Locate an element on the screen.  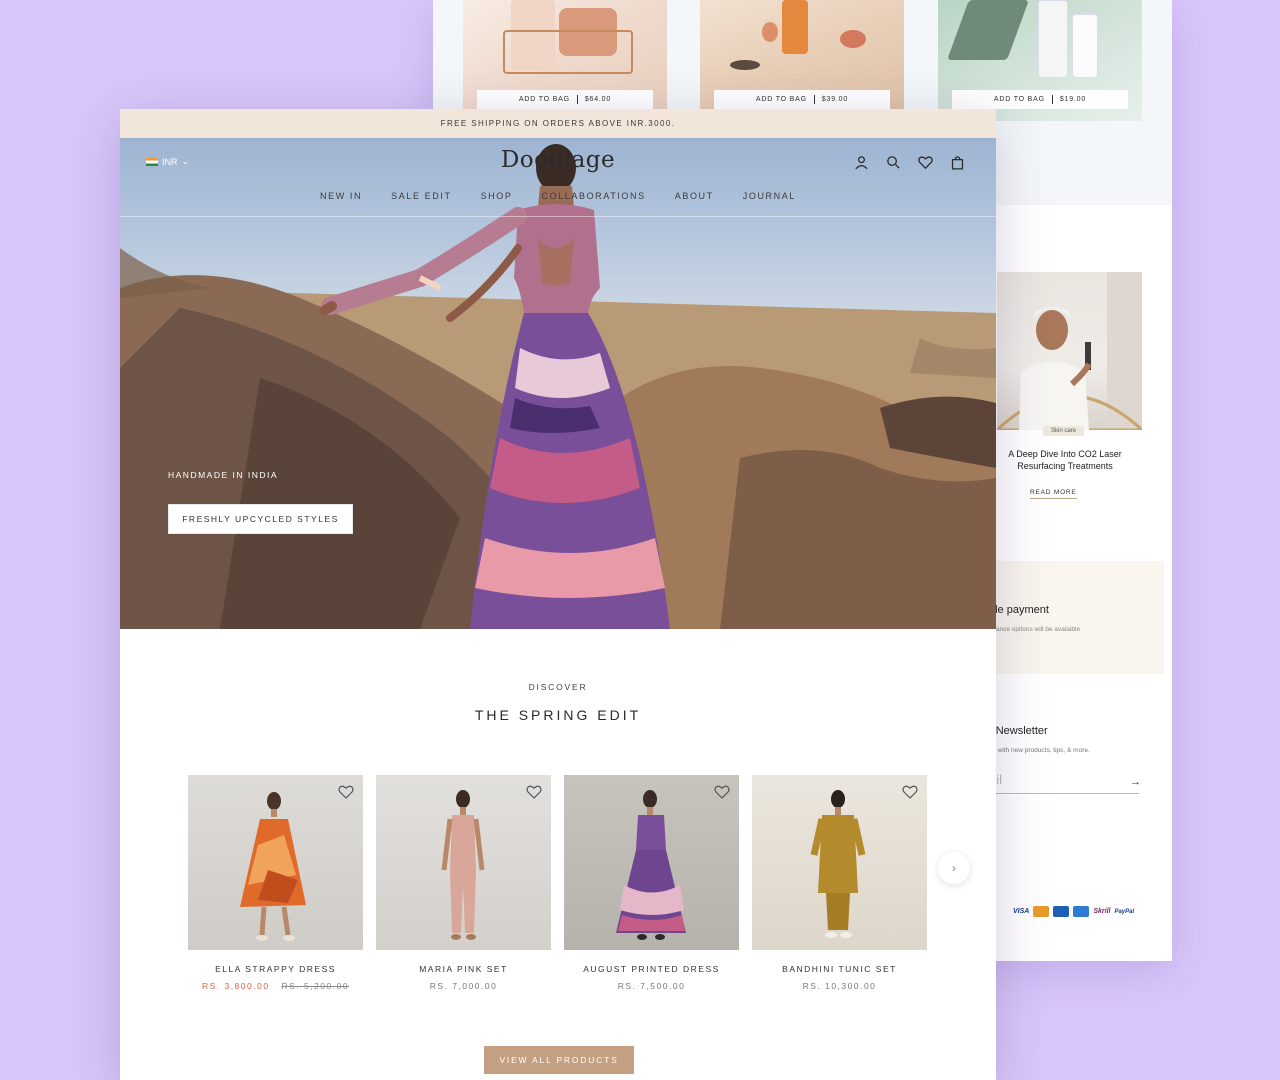
view-all-products-button: VIEW ALL PRODUCTS is located at coordinates (559, 1060).